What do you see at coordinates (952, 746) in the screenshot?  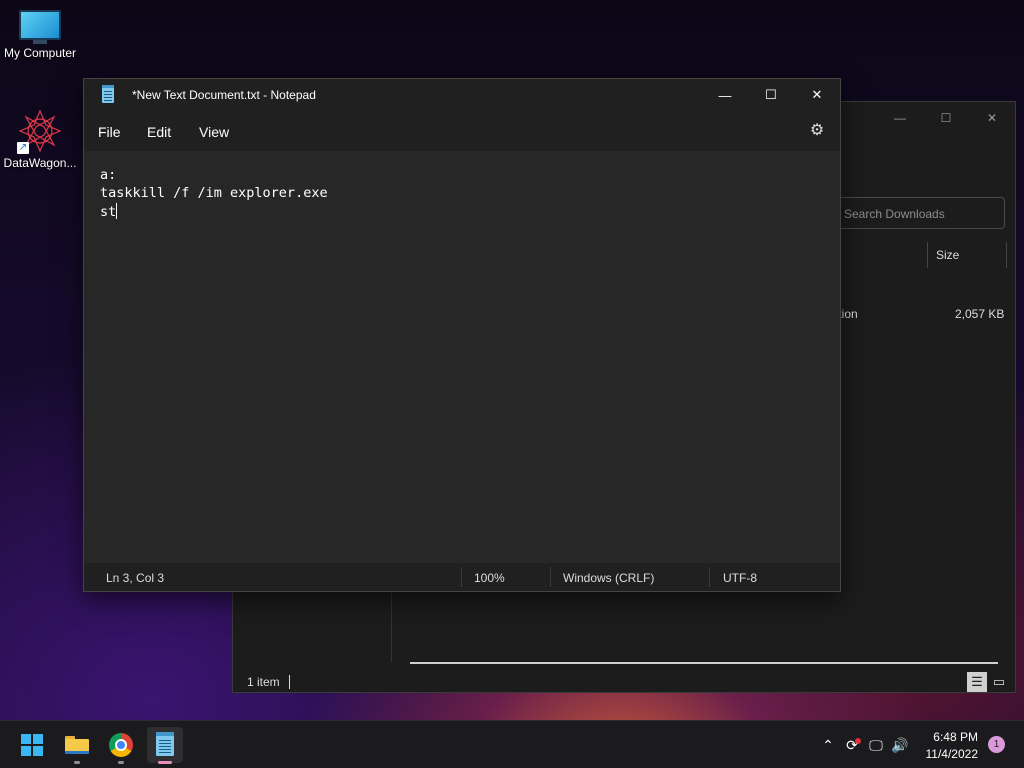 I see `clock: 6:48 PM 11/4/2022` at bounding box center [952, 746].